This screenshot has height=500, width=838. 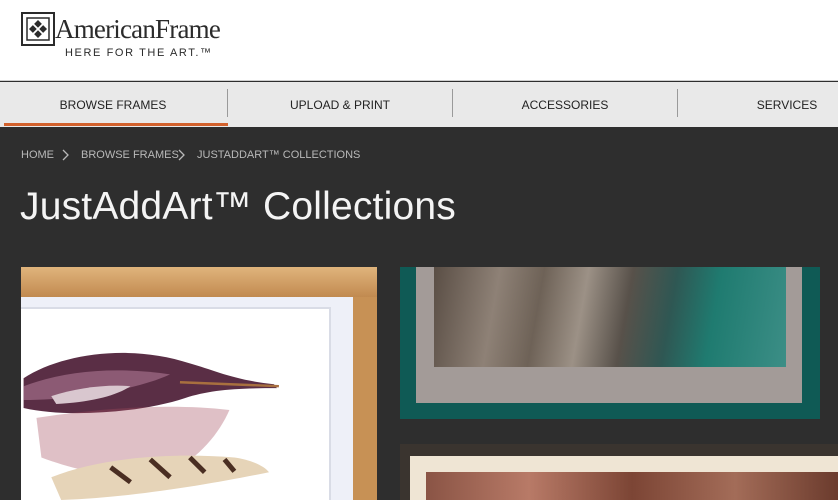 I want to click on nav-active-indicator, so click(x=116, y=124).